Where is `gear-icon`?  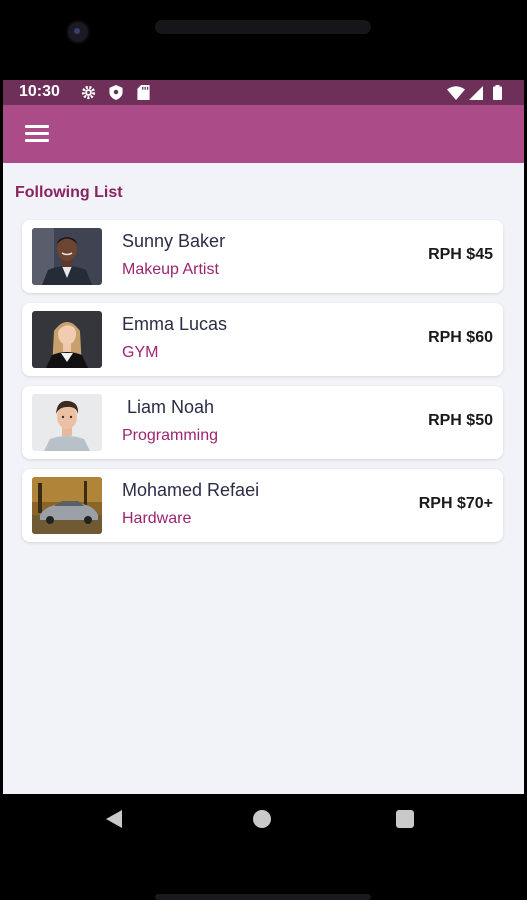
gear-icon is located at coordinates (88, 92).